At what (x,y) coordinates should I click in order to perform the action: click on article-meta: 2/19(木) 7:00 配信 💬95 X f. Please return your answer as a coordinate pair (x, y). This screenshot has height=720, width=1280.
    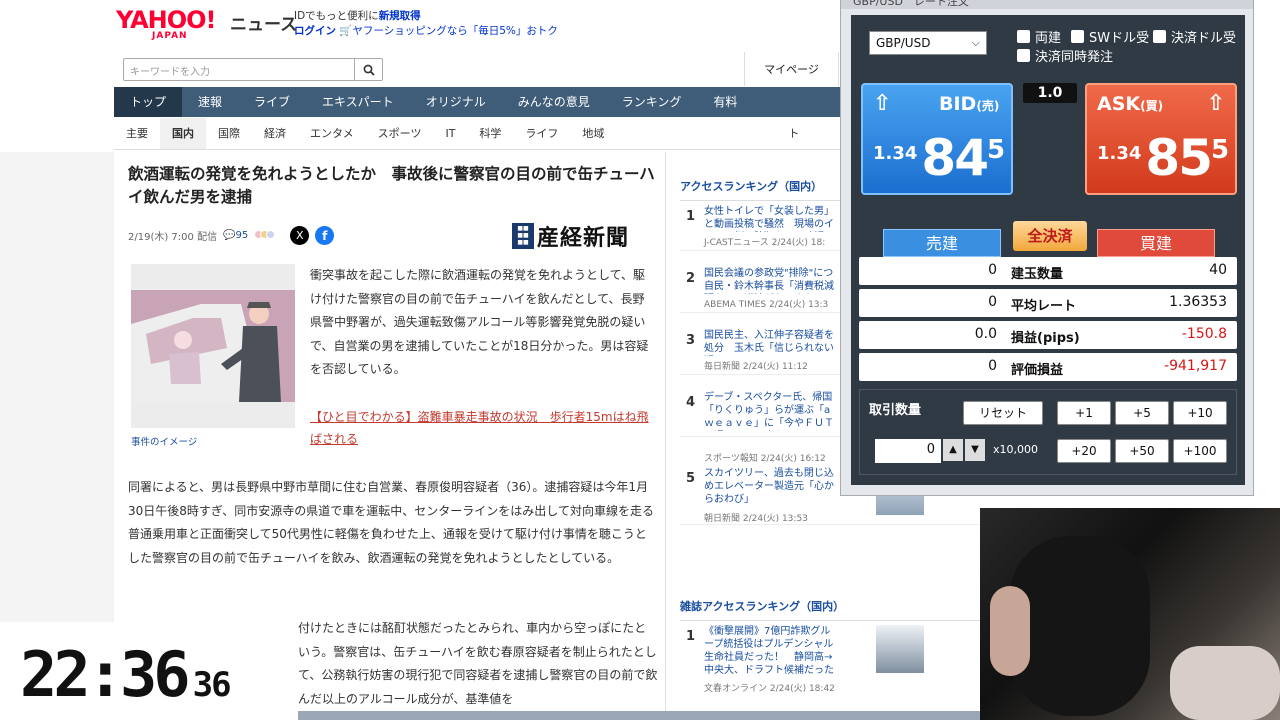
    Looking at the image, I should click on (231, 235).